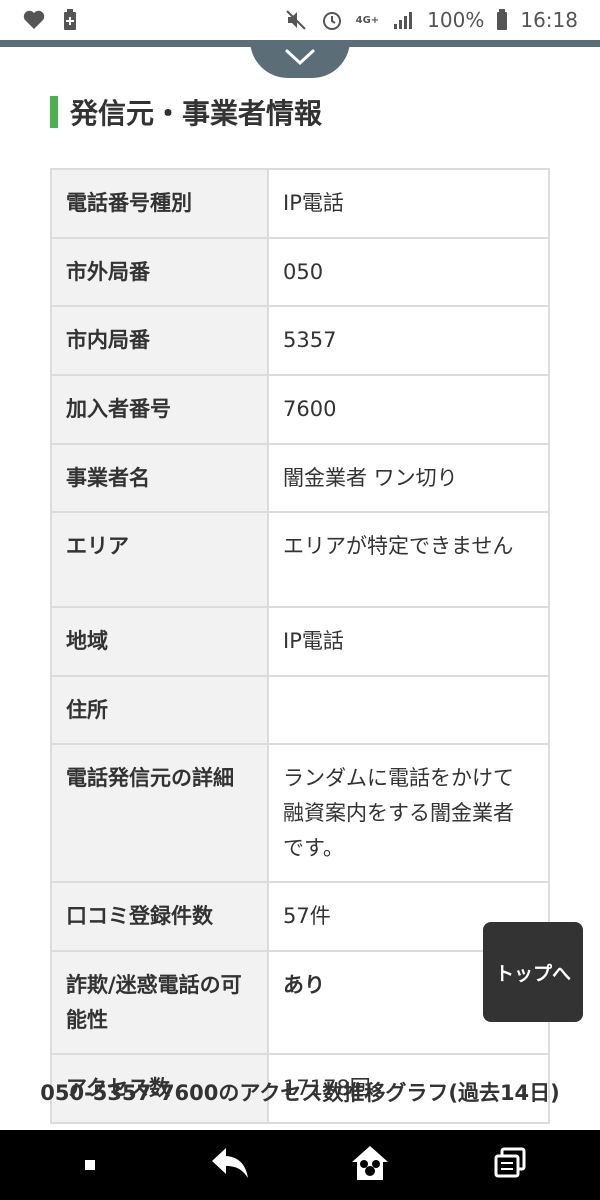 Image resolution: width=600 pixels, height=1200 pixels. What do you see at coordinates (300, 1003) in the screenshot?
I see `table-row: 詐欺/迷惑電話の可能性 あり` at bounding box center [300, 1003].